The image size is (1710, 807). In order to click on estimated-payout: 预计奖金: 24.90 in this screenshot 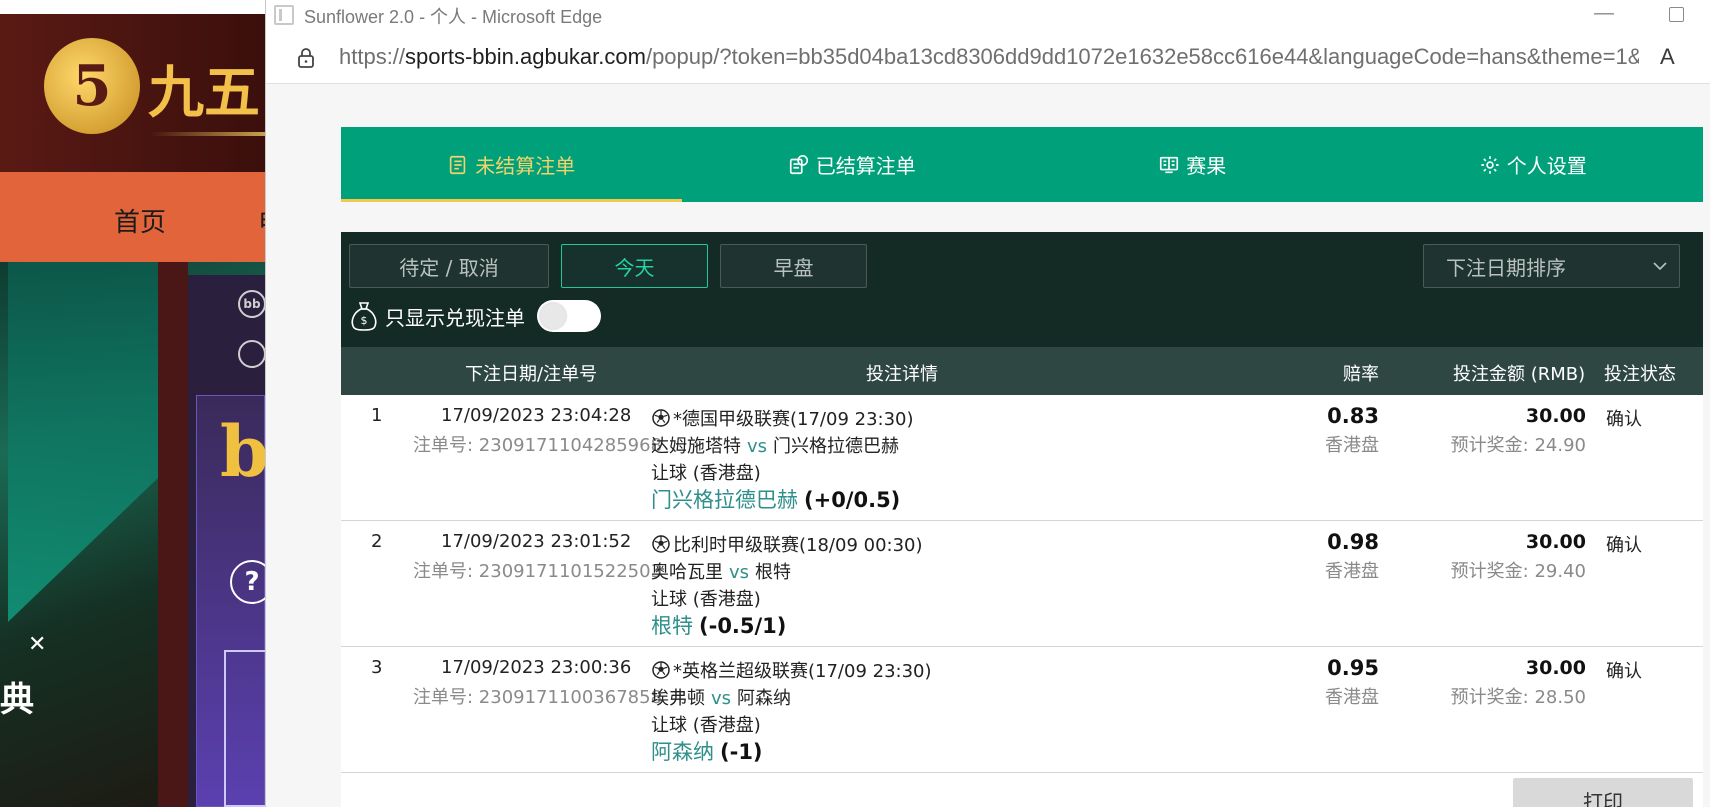, I will do `click(1518, 445)`.